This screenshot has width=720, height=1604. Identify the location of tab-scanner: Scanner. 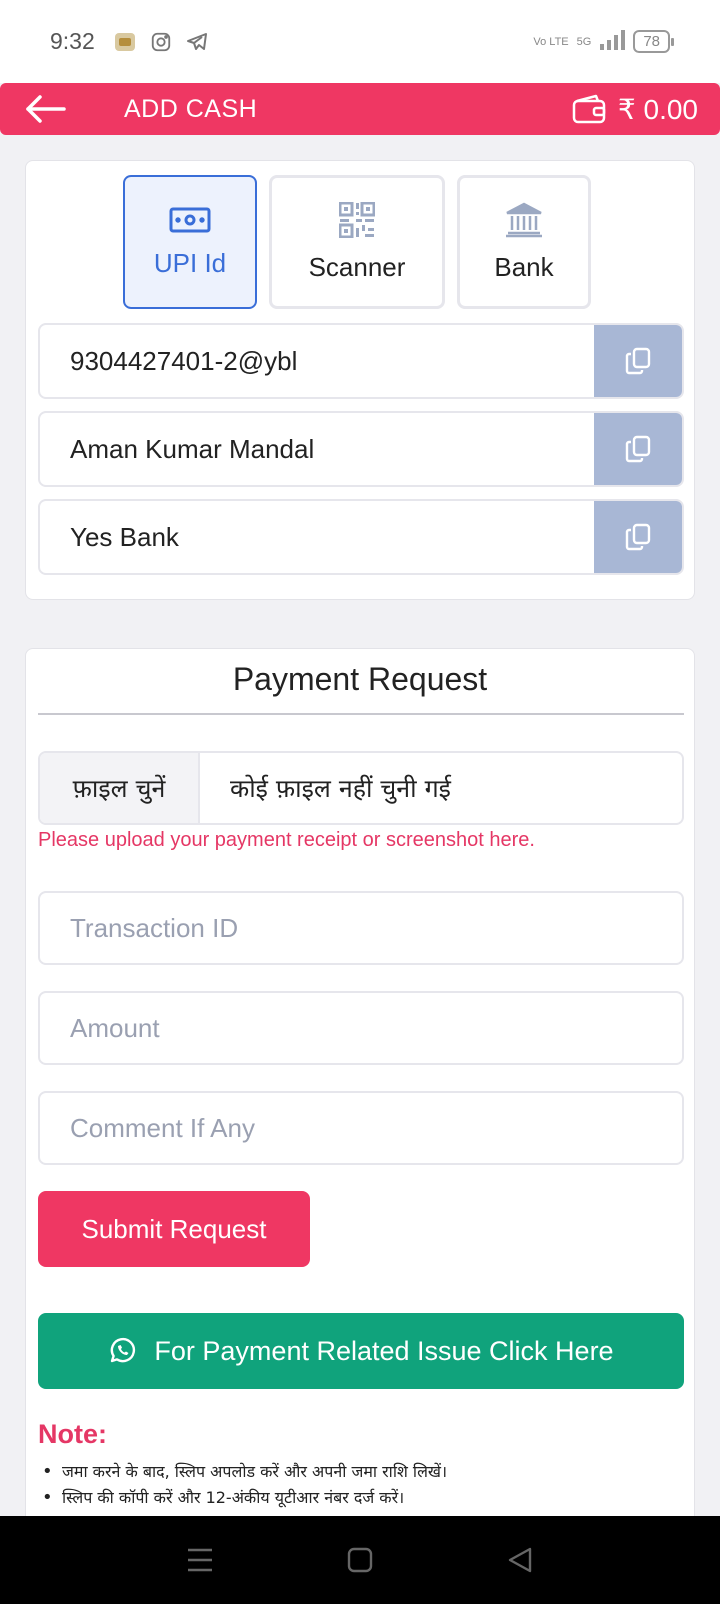
(357, 242).